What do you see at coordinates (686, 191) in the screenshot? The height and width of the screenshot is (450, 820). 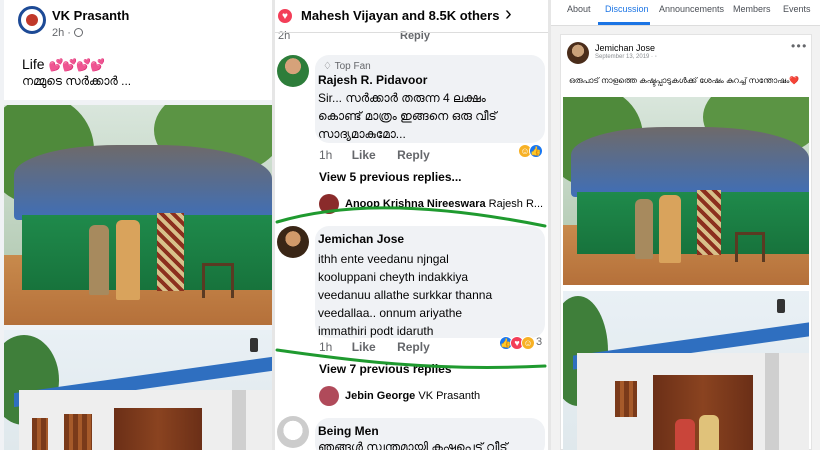 I see `hut-photo` at bounding box center [686, 191].